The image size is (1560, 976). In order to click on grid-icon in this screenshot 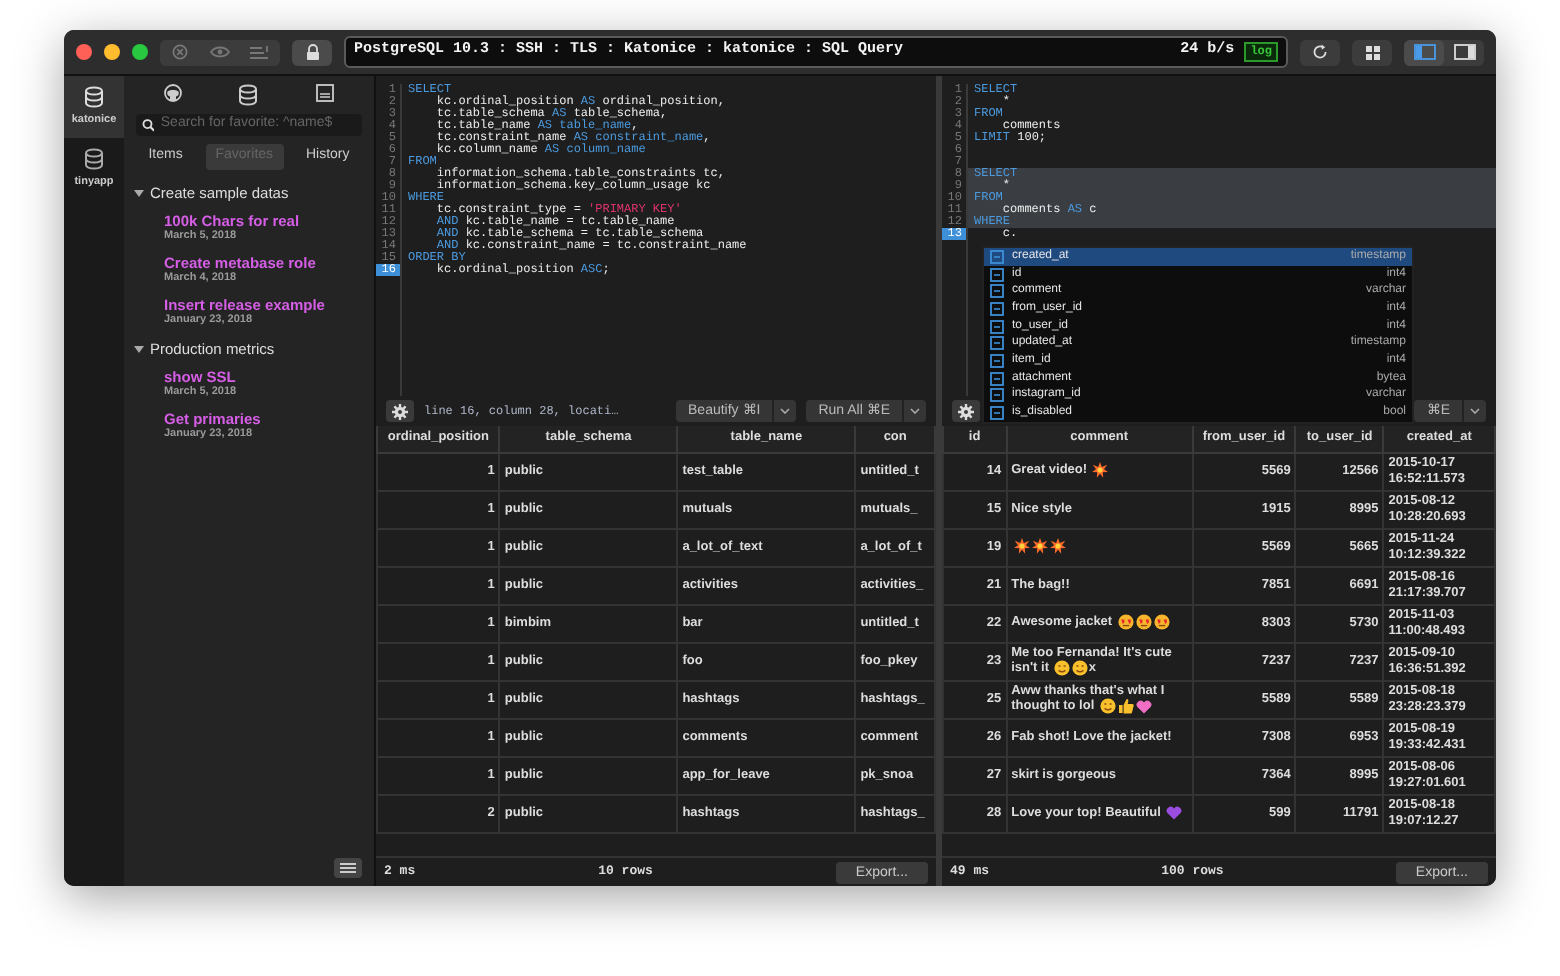, I will do `click(1372, 52)`.